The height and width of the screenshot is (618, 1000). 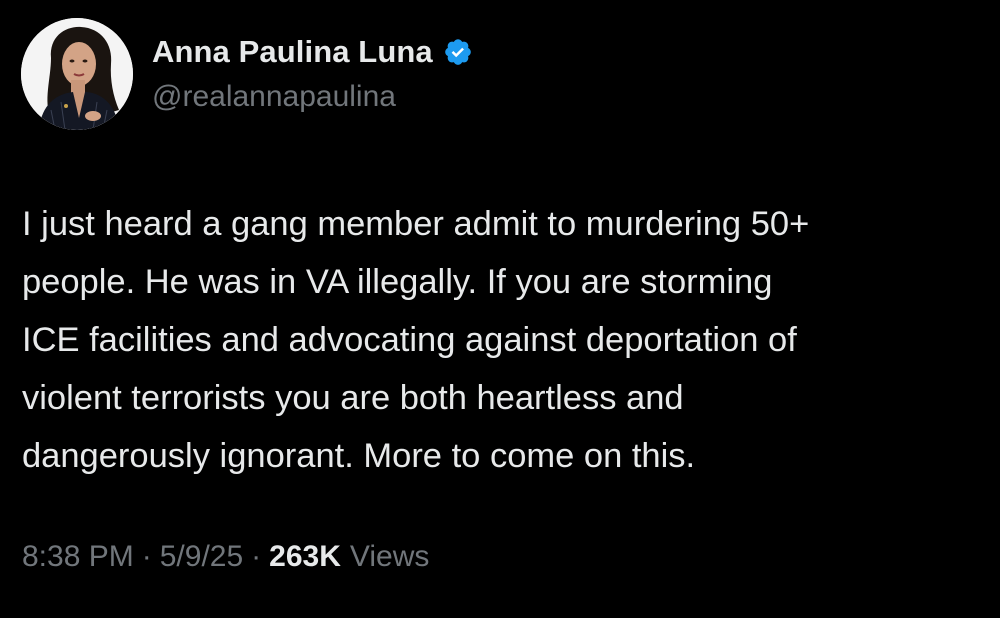 What do you see at coordinates (274, 97) in the screenshot?
I see `author-handle: @realannapaulina` at bounding box center [274, 97].